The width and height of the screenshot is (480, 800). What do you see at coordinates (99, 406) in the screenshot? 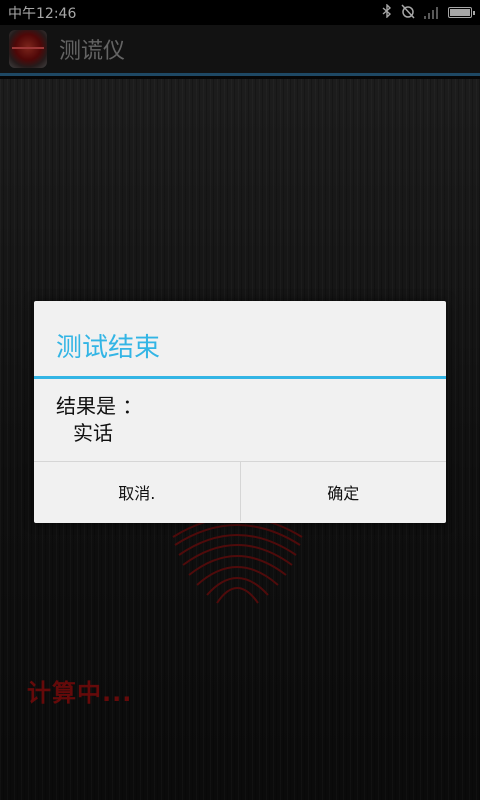
I see `dialog-message-line1: 结果是 ：` at bounding box center [99, 406].